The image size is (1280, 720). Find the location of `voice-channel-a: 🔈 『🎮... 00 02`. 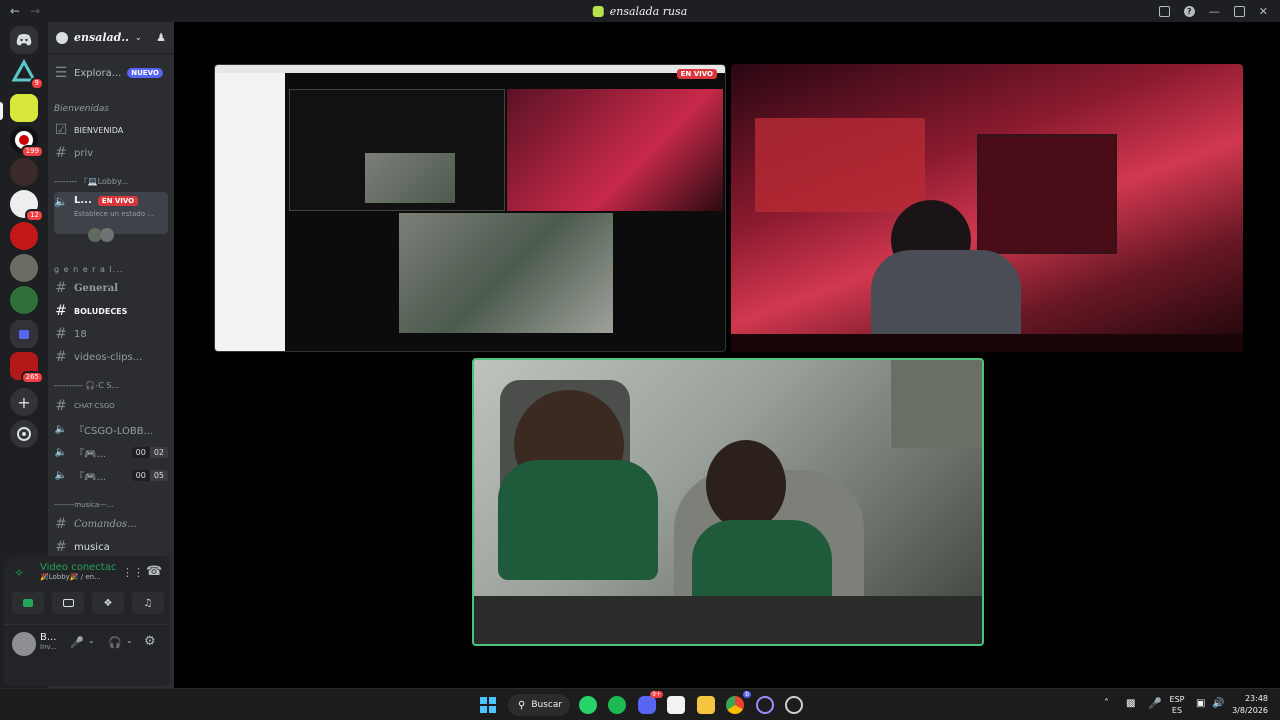

voice-channel-a: 🔈 『🎮... 00 02 is located at coordinates (111, 452).